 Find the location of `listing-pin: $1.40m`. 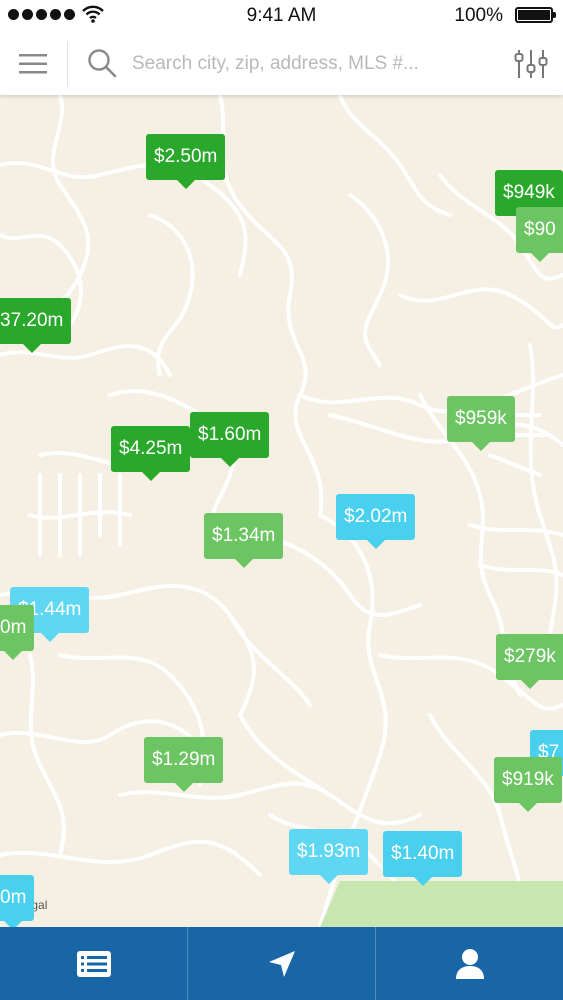

listing-pin: $1.40m is located at coordinates (423, 858).